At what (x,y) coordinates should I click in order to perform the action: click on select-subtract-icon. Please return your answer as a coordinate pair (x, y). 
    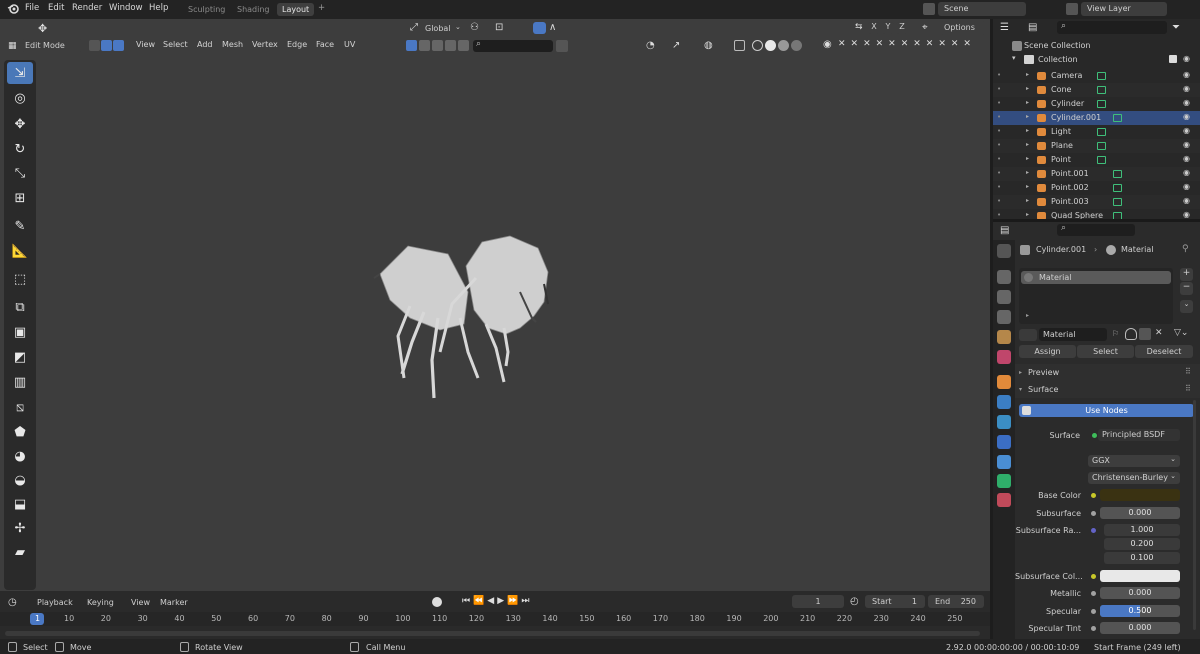
    Looking at the image, I should click on (437, 45).